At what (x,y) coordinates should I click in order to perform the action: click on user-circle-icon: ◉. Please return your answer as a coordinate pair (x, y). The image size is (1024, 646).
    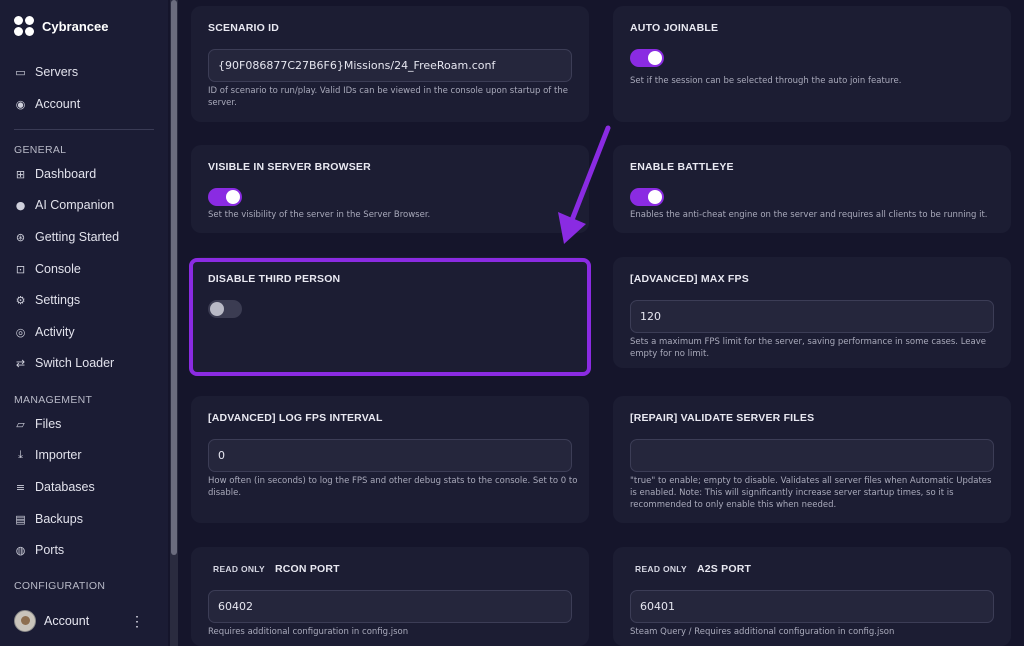
    Looking at the image, I should click on (20, 104).